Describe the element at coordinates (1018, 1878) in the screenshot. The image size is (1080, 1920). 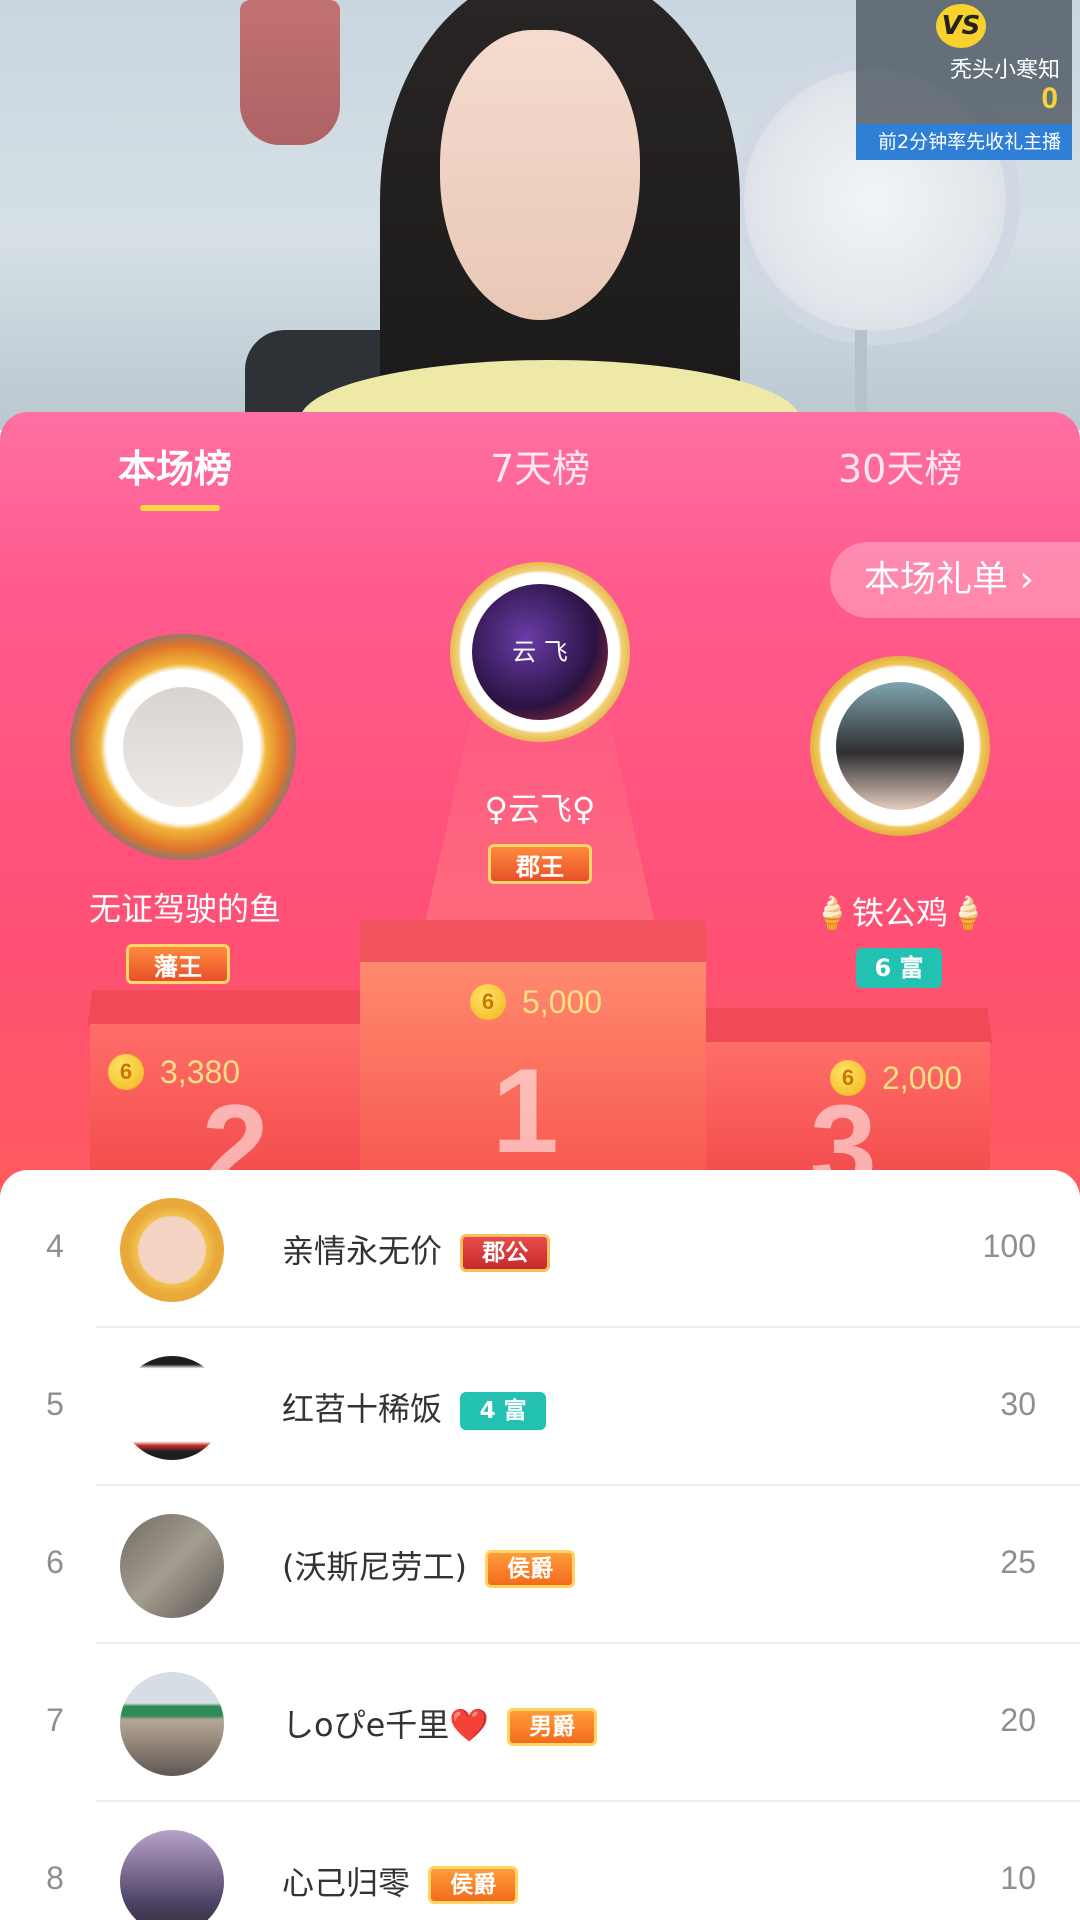
I see `list-item-score: 10` at that location.